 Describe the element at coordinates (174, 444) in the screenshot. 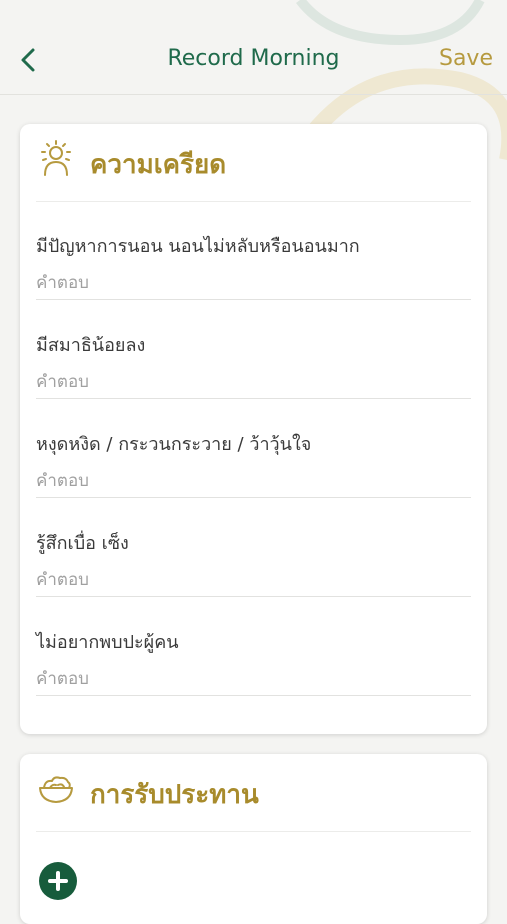

I see `question-label: หงุดหงิด / กระวนกระวาย / ว้าวุ้นใจ` at that location.